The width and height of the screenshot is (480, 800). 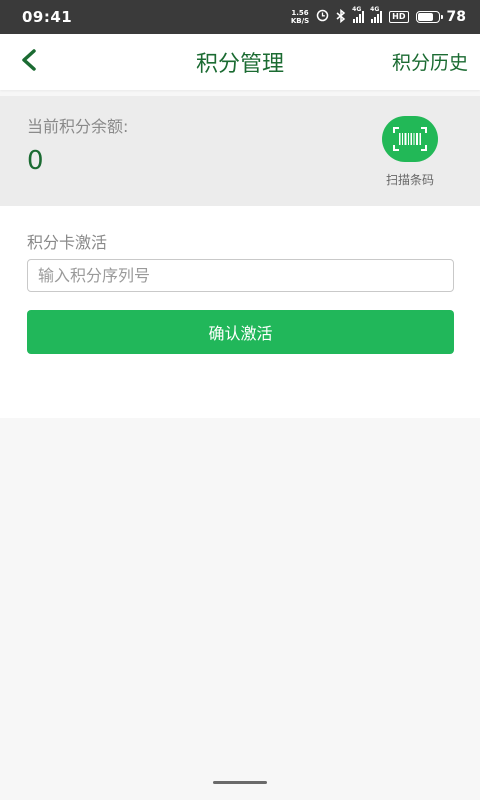 What do you see at coordinates (240, 275) in the screenshot?
I see `serial-number-input` at bounding box center [240, 275].